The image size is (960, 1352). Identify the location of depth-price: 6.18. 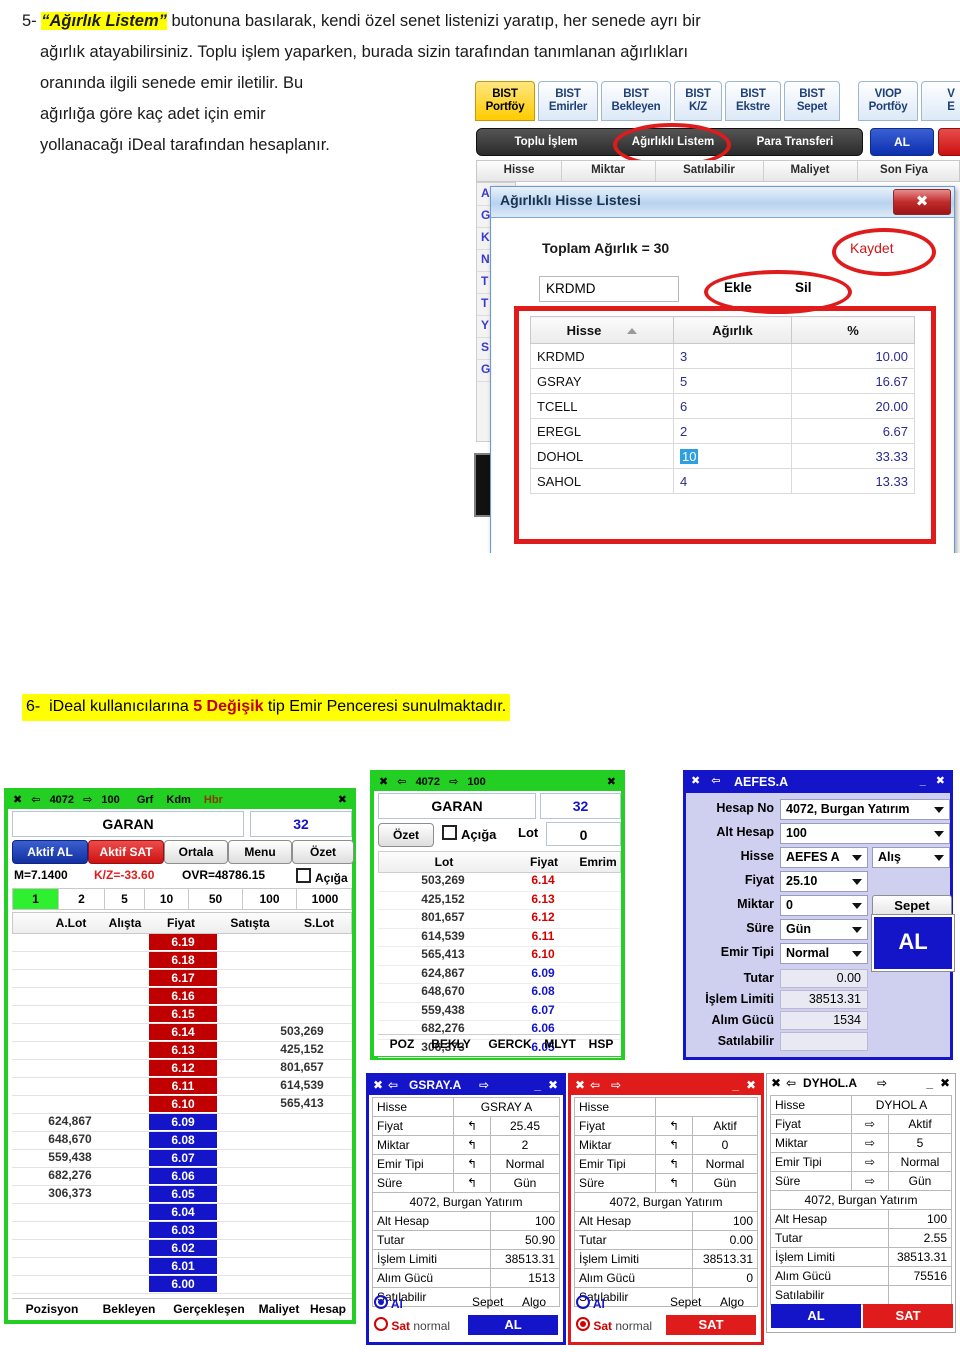
(183, 960).